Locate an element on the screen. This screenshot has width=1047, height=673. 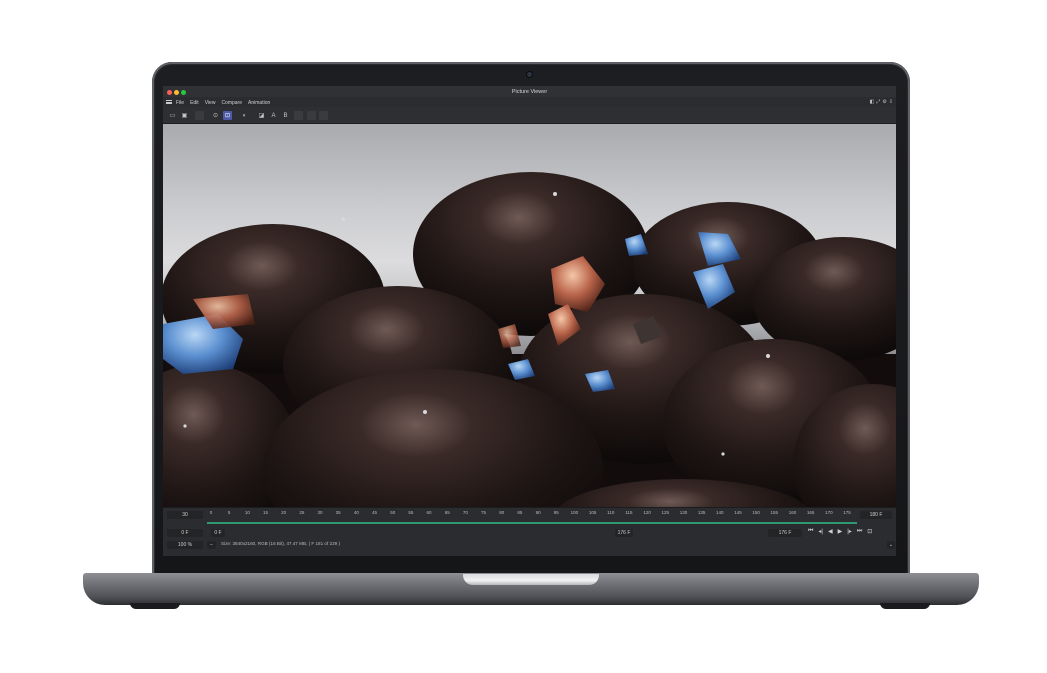
open-folder-icon: ▭ is located at coordinates (172, 115).